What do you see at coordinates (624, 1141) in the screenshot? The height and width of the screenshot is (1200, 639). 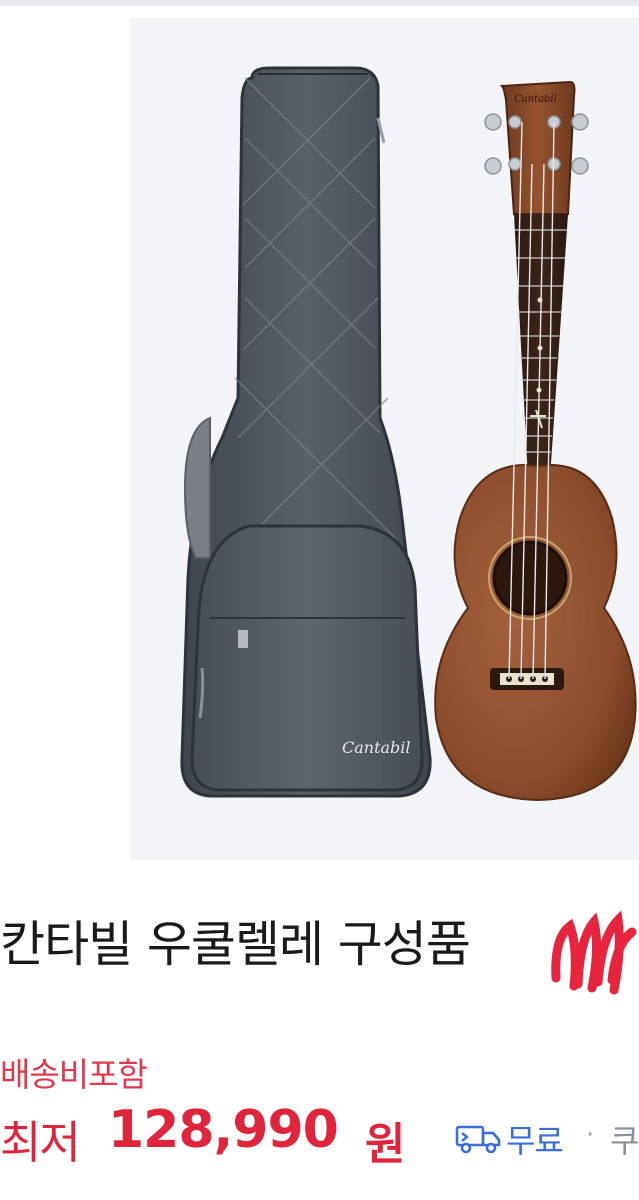 I see `truncated-delivery-text: 쿠` at bounding box center [624, 1141].